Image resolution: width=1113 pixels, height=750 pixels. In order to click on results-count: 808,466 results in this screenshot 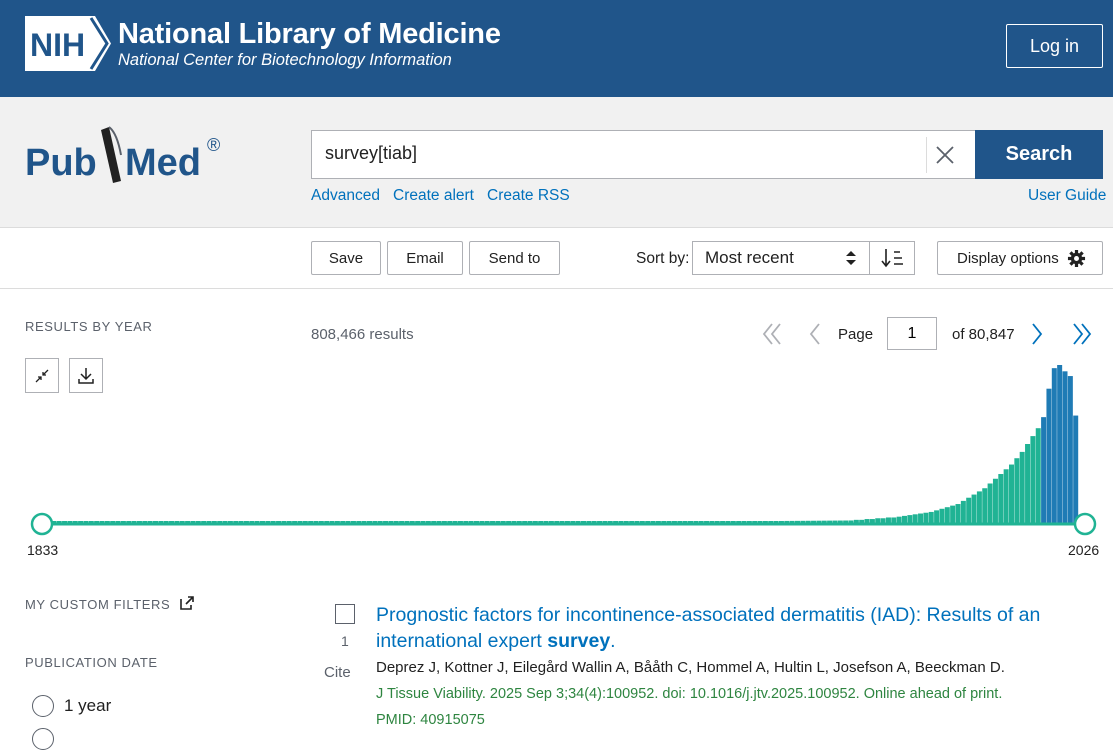, I will do `click(362, 334)`.